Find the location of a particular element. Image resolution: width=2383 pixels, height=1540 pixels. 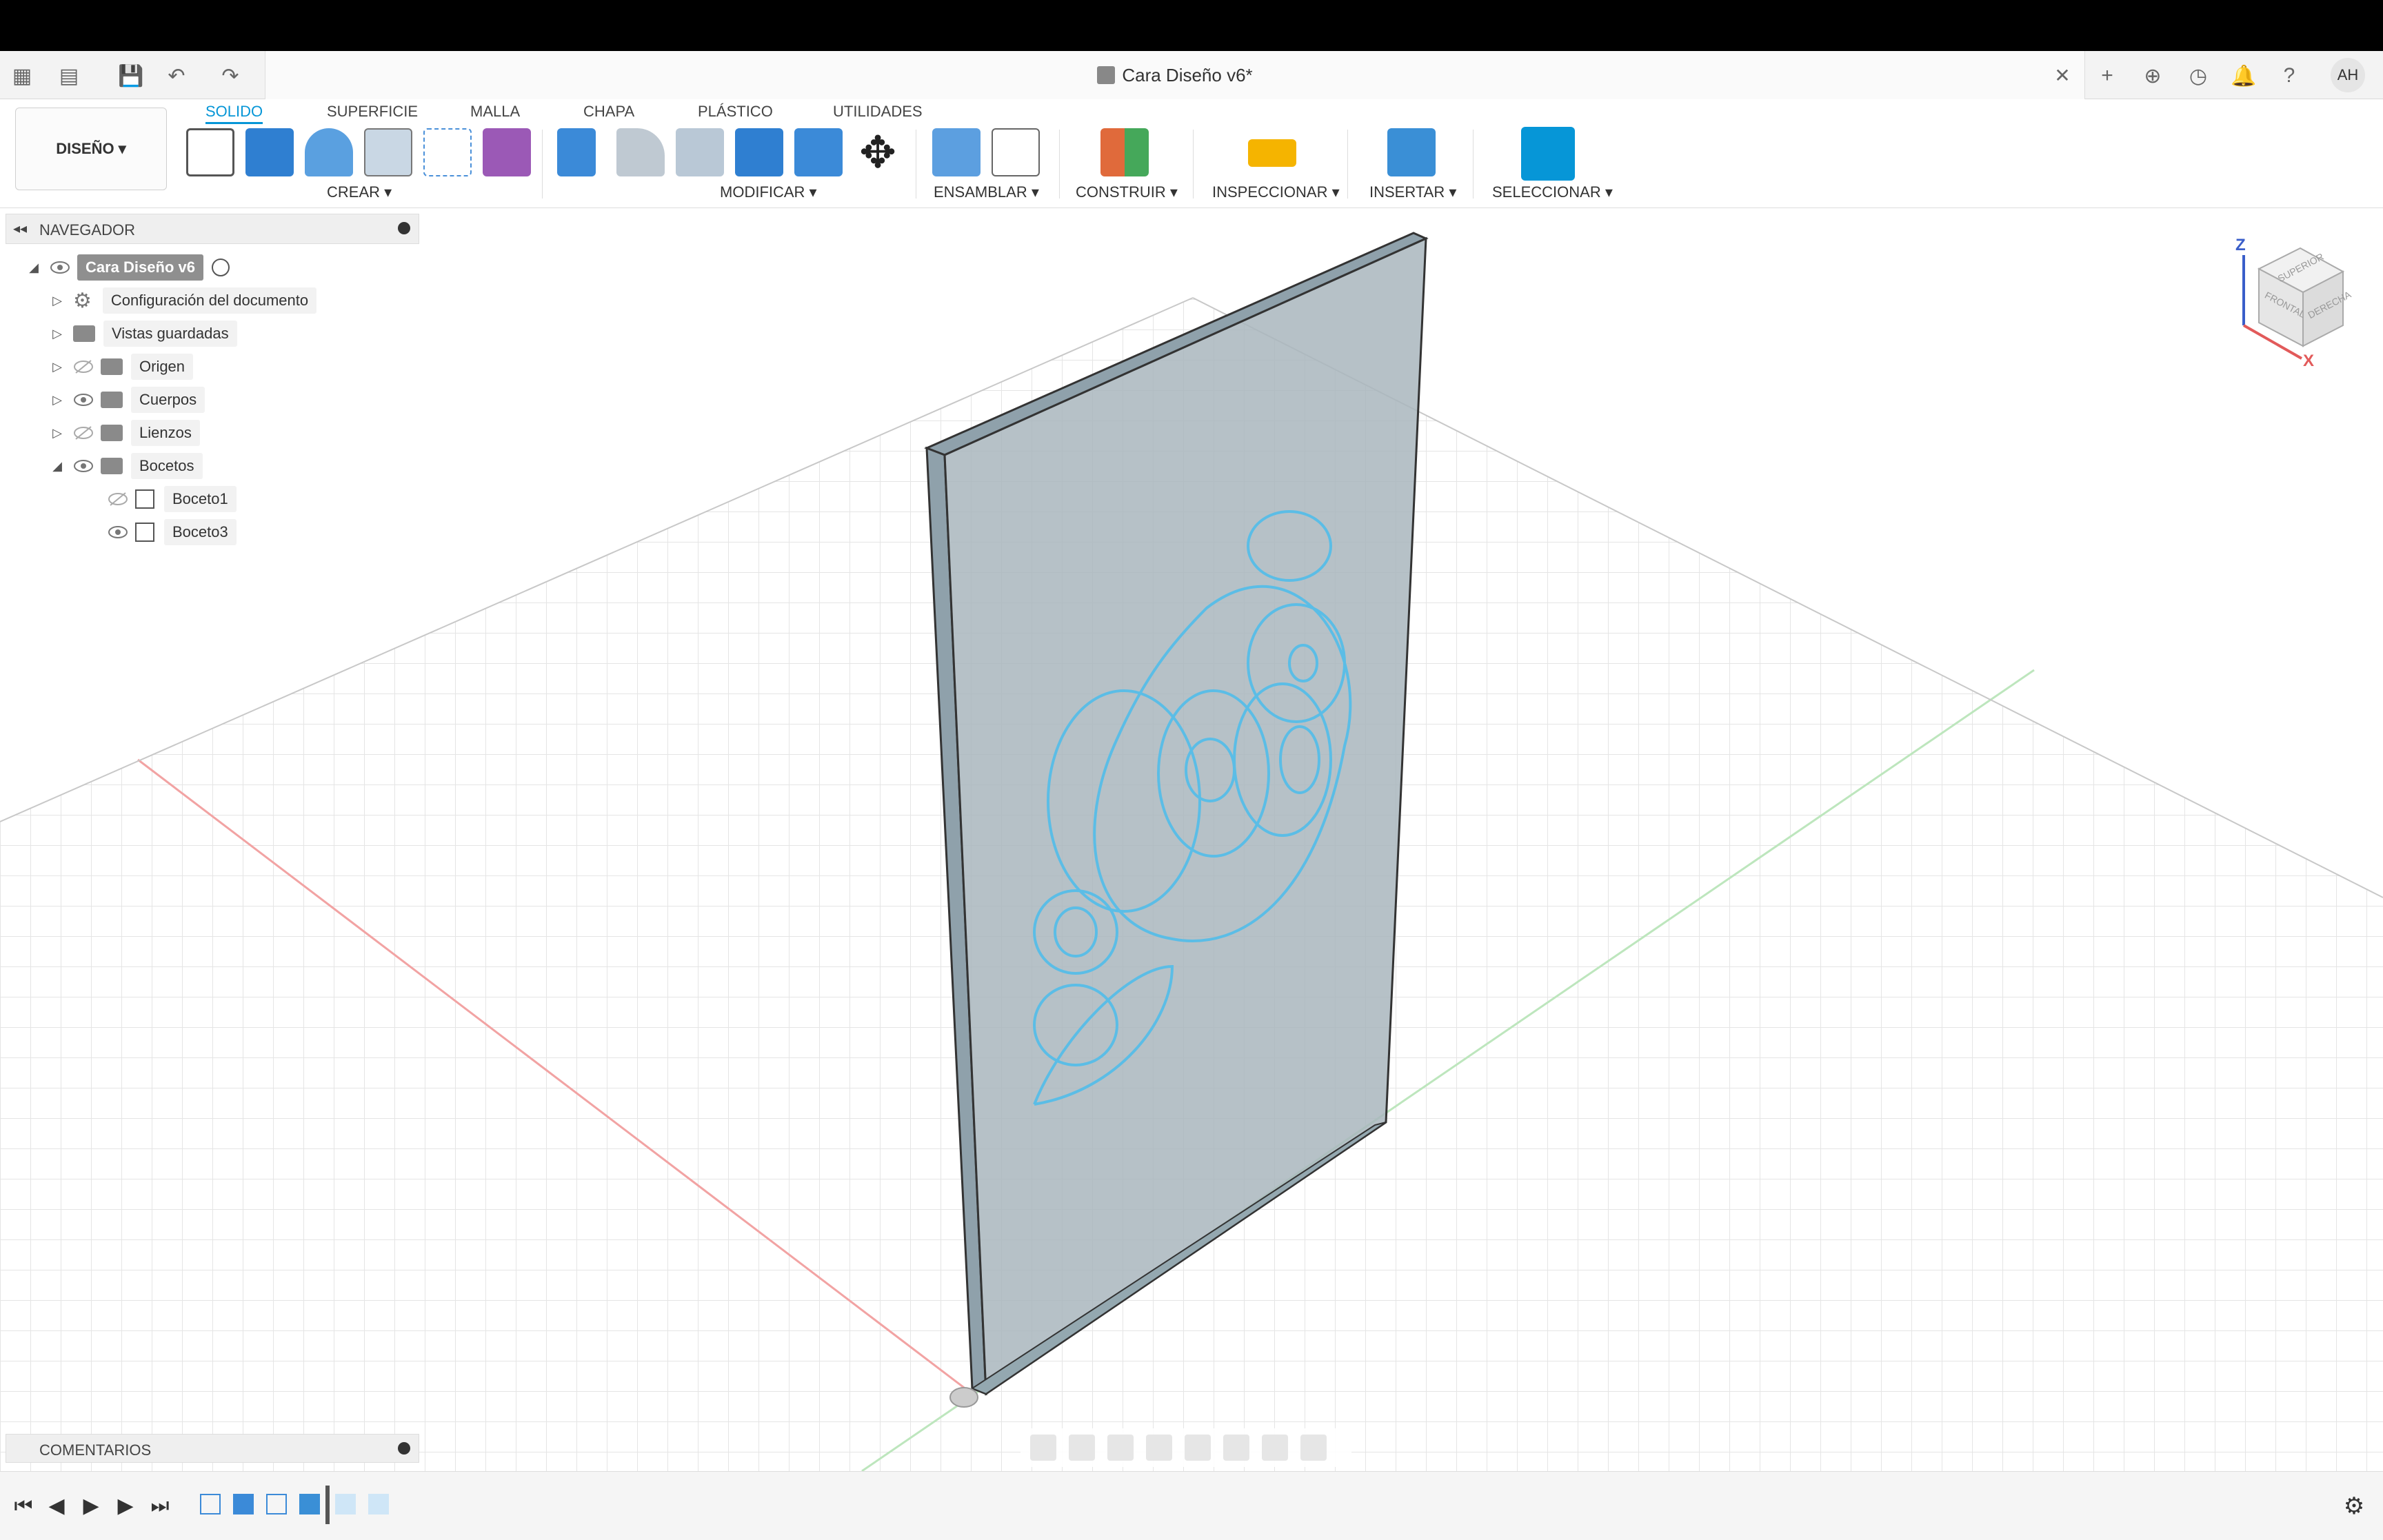

tab-utilidades: UTILIDADES is located at coordinates (878, 112).